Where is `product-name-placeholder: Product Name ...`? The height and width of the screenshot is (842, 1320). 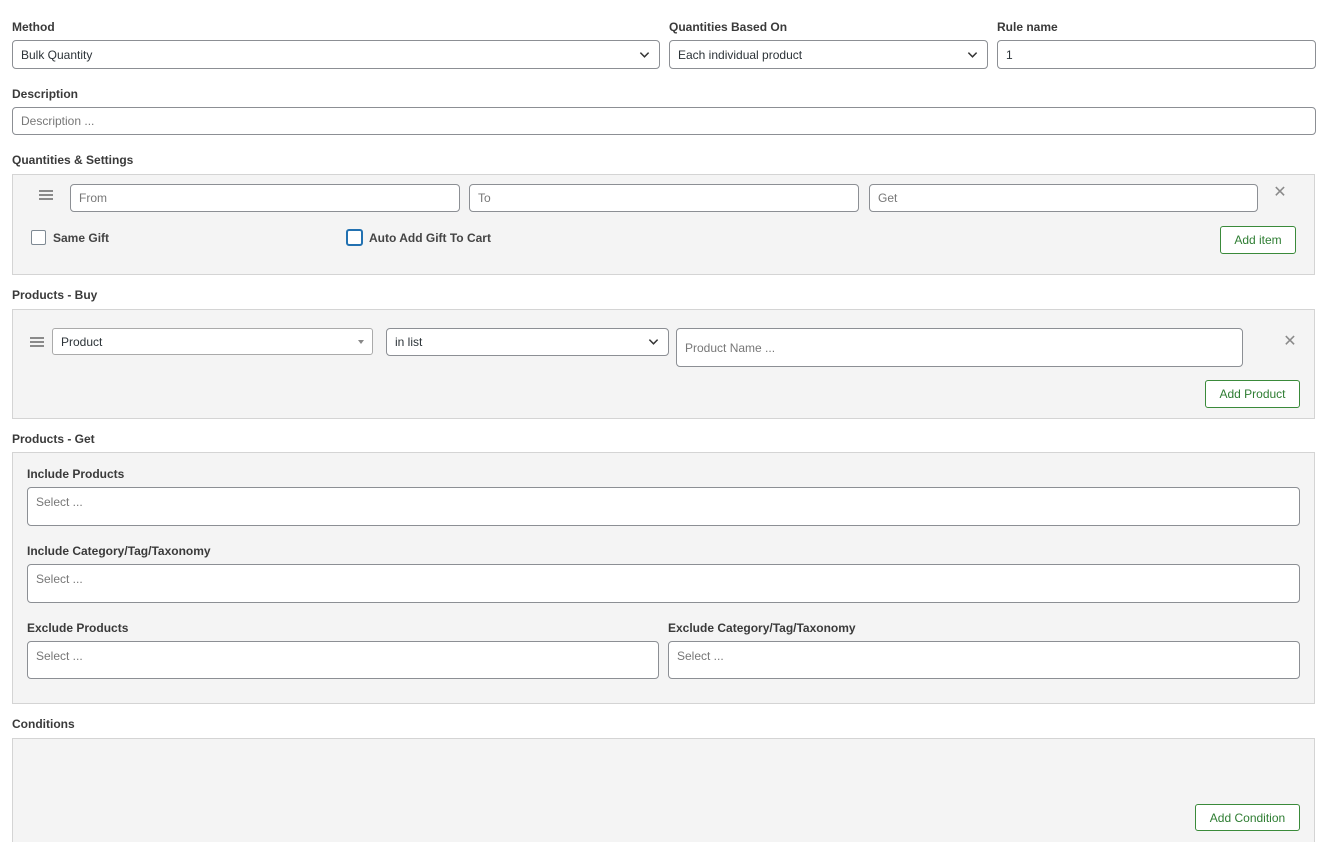 product-name-placeholder: Product Name ... is located at coordinates (730, 347).